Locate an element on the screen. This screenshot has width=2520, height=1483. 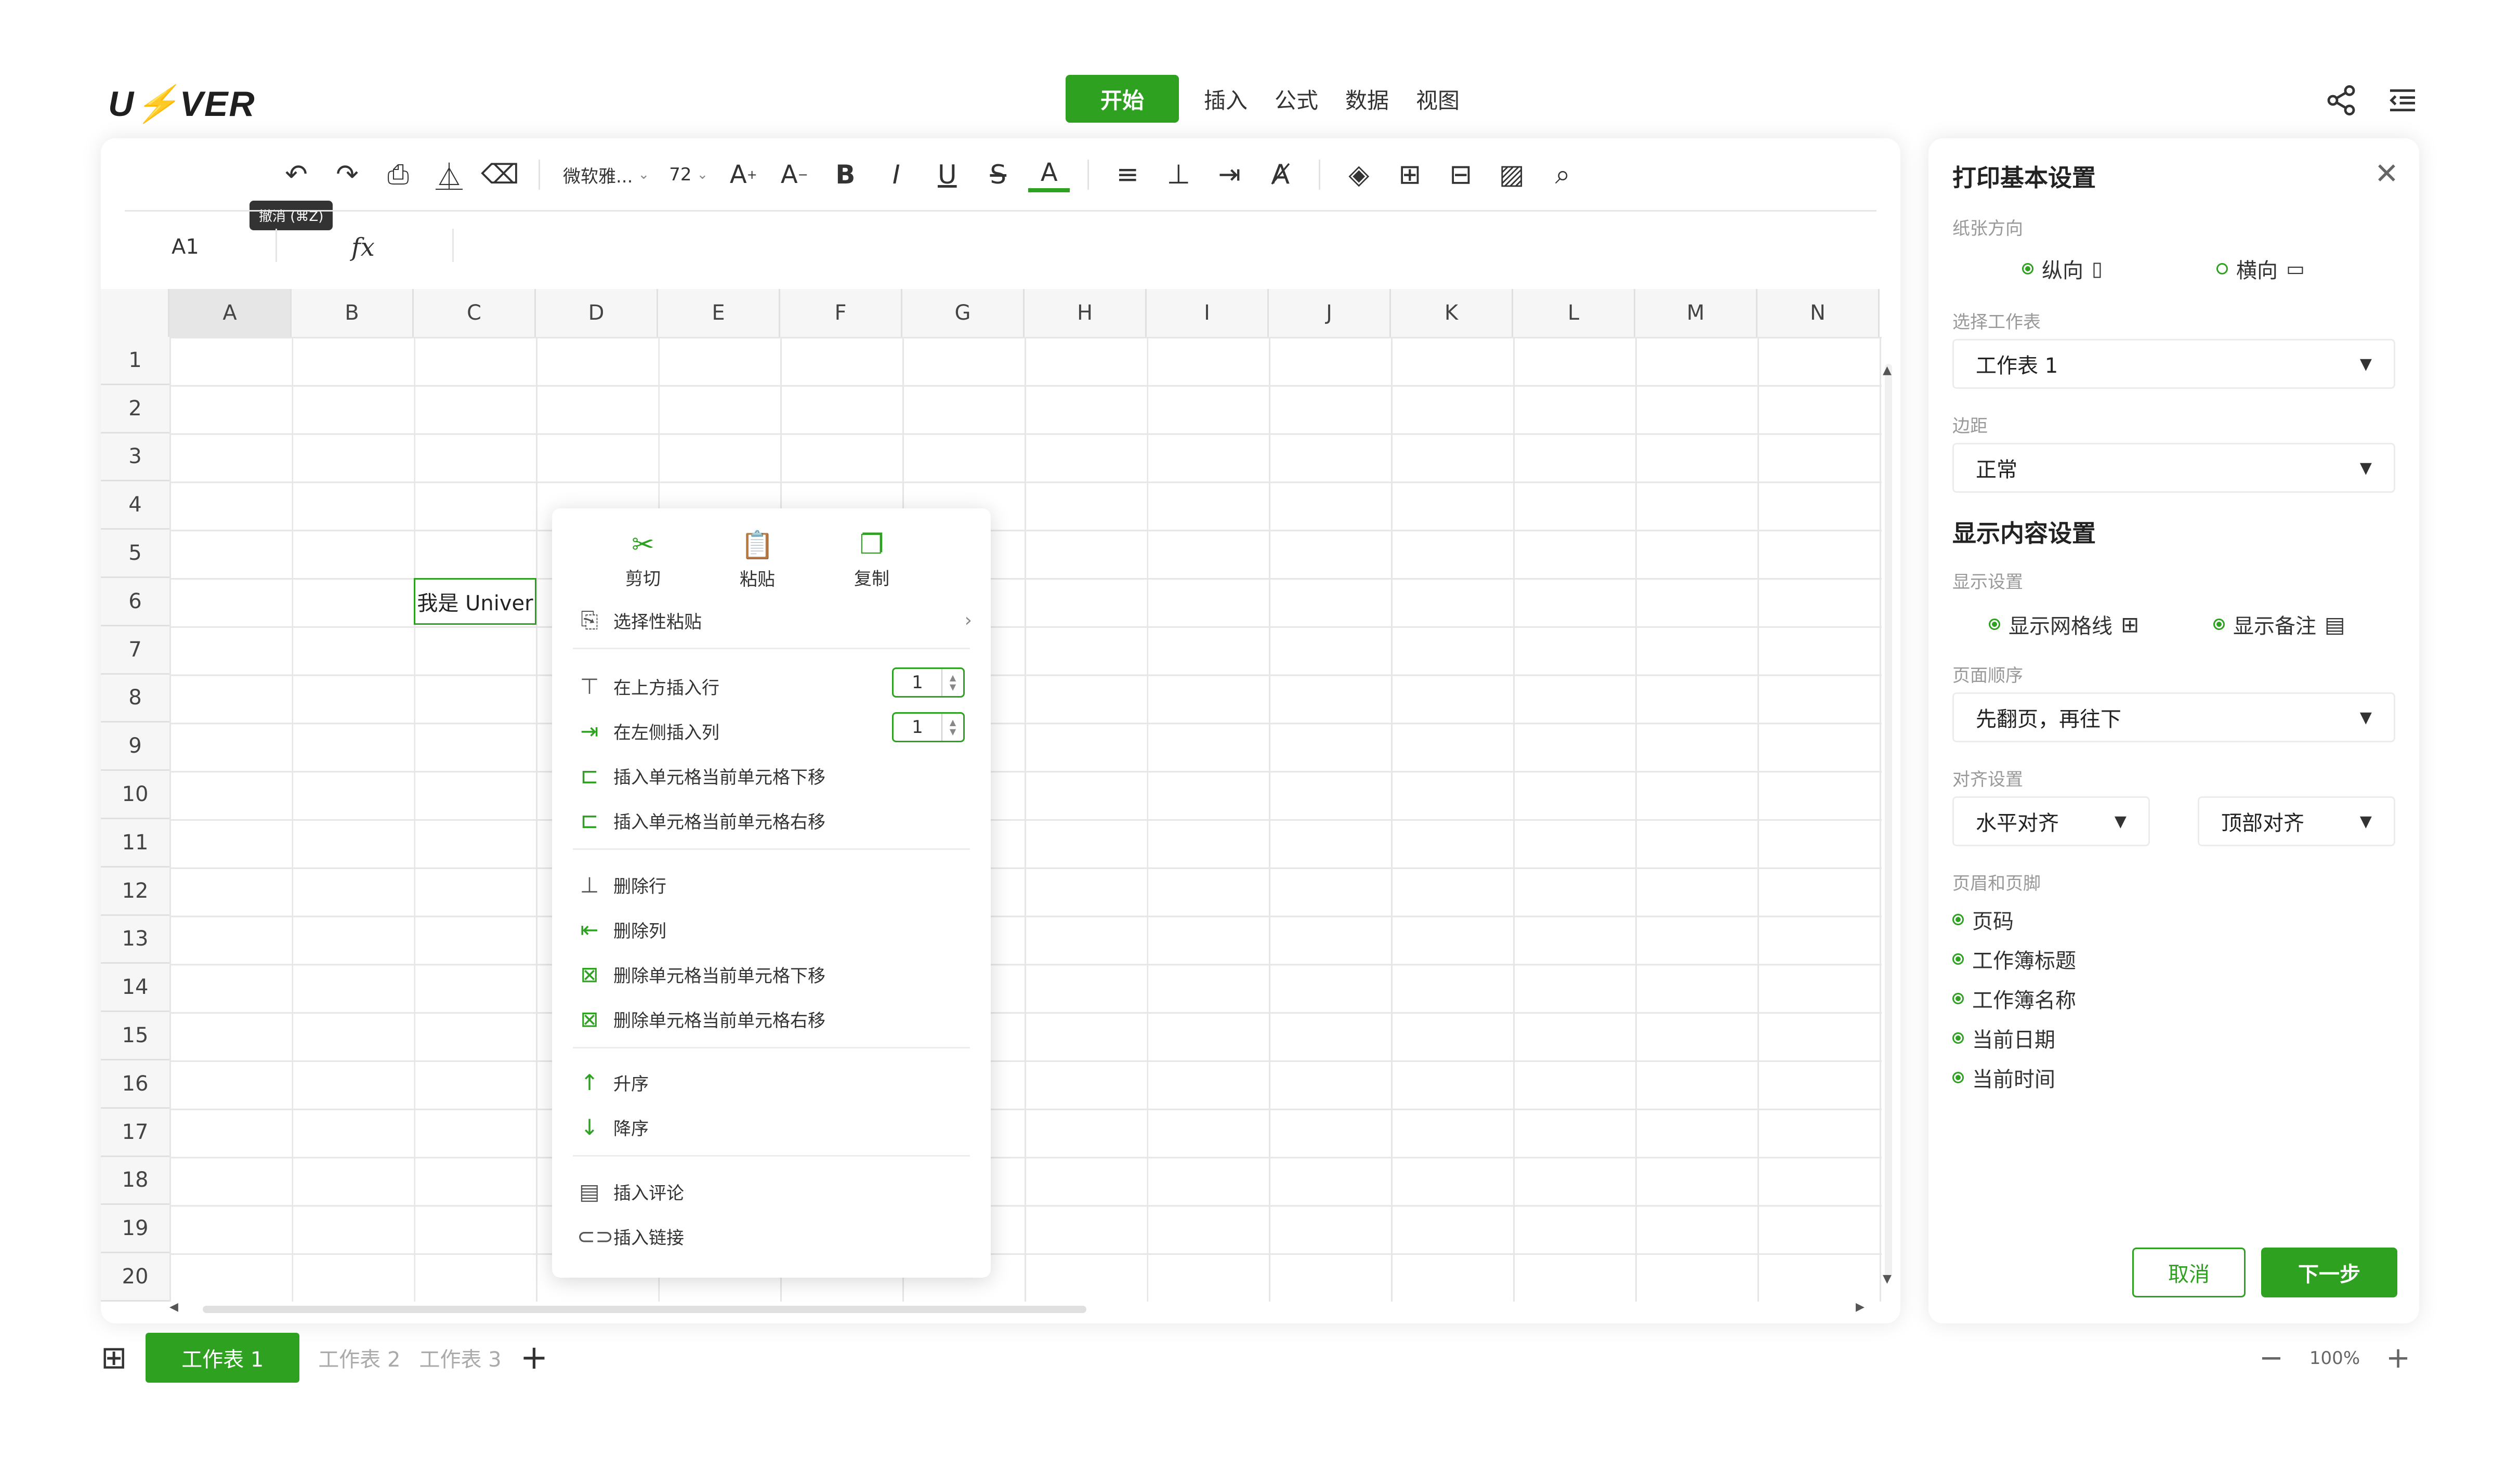
column-header: I is located at coordinates (1208, 313).